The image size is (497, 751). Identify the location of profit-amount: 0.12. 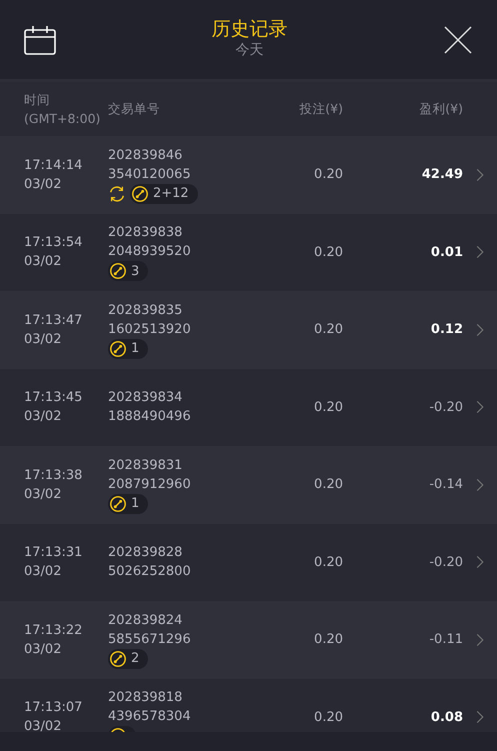
(446, 329).